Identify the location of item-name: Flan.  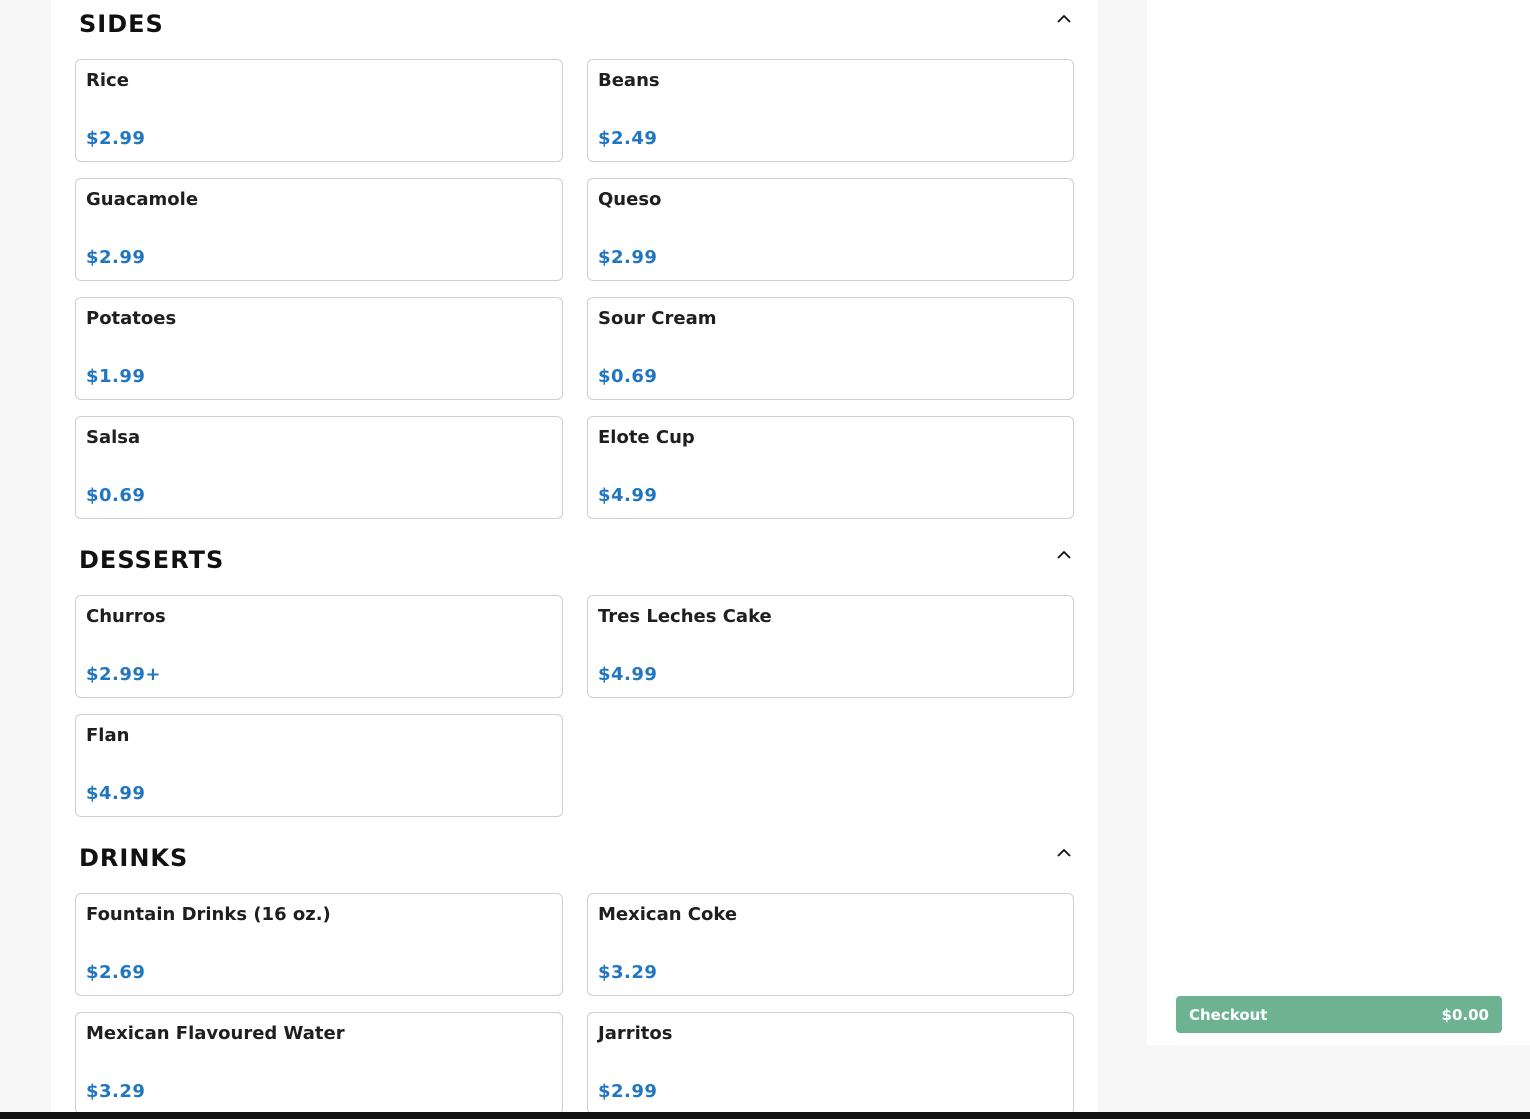
(108, 735).